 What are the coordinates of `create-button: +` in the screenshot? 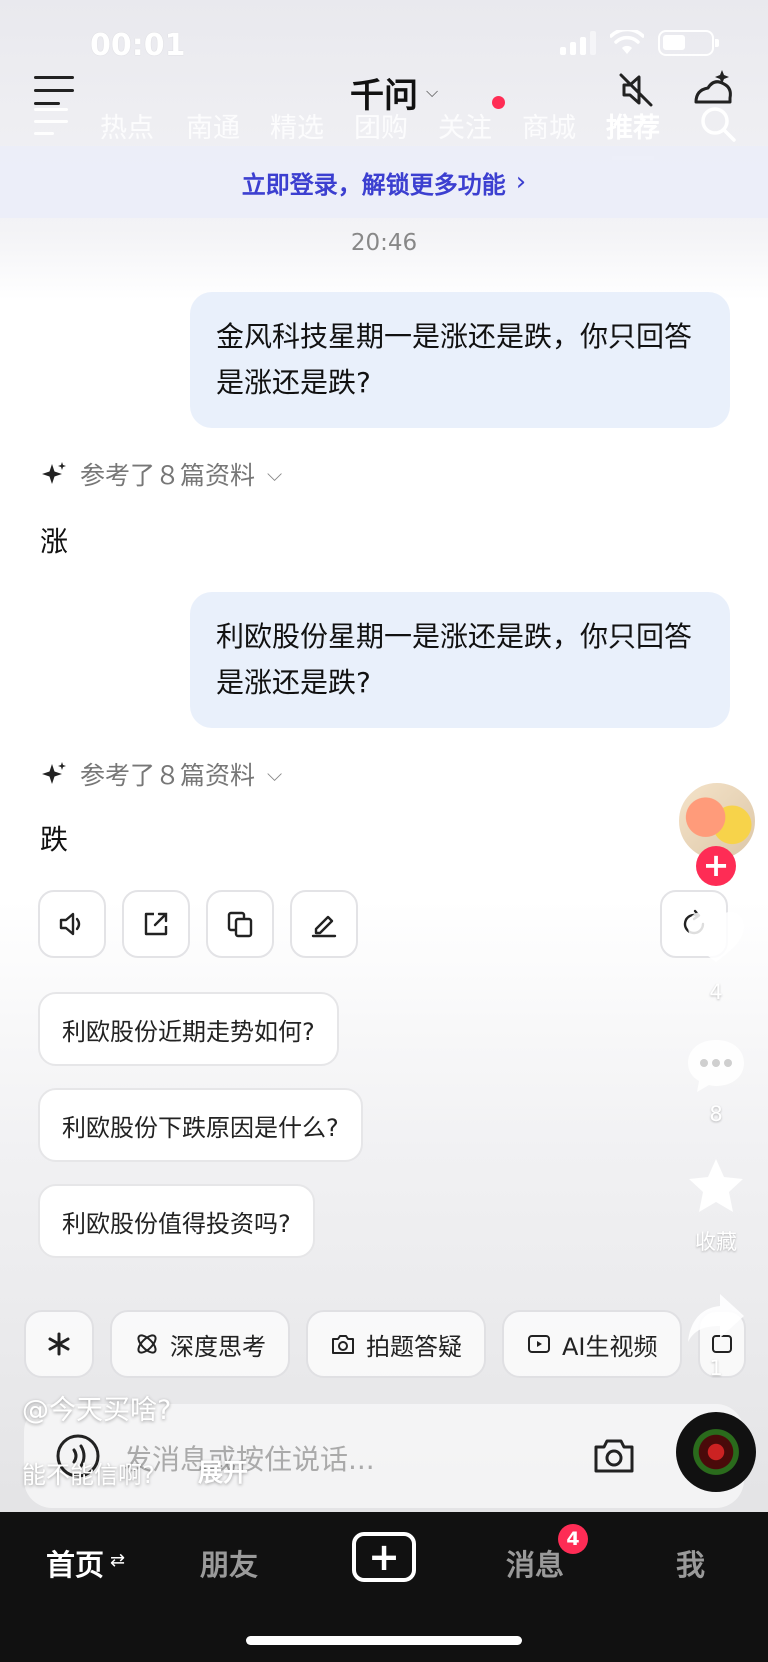 It's located at (384, 1557).